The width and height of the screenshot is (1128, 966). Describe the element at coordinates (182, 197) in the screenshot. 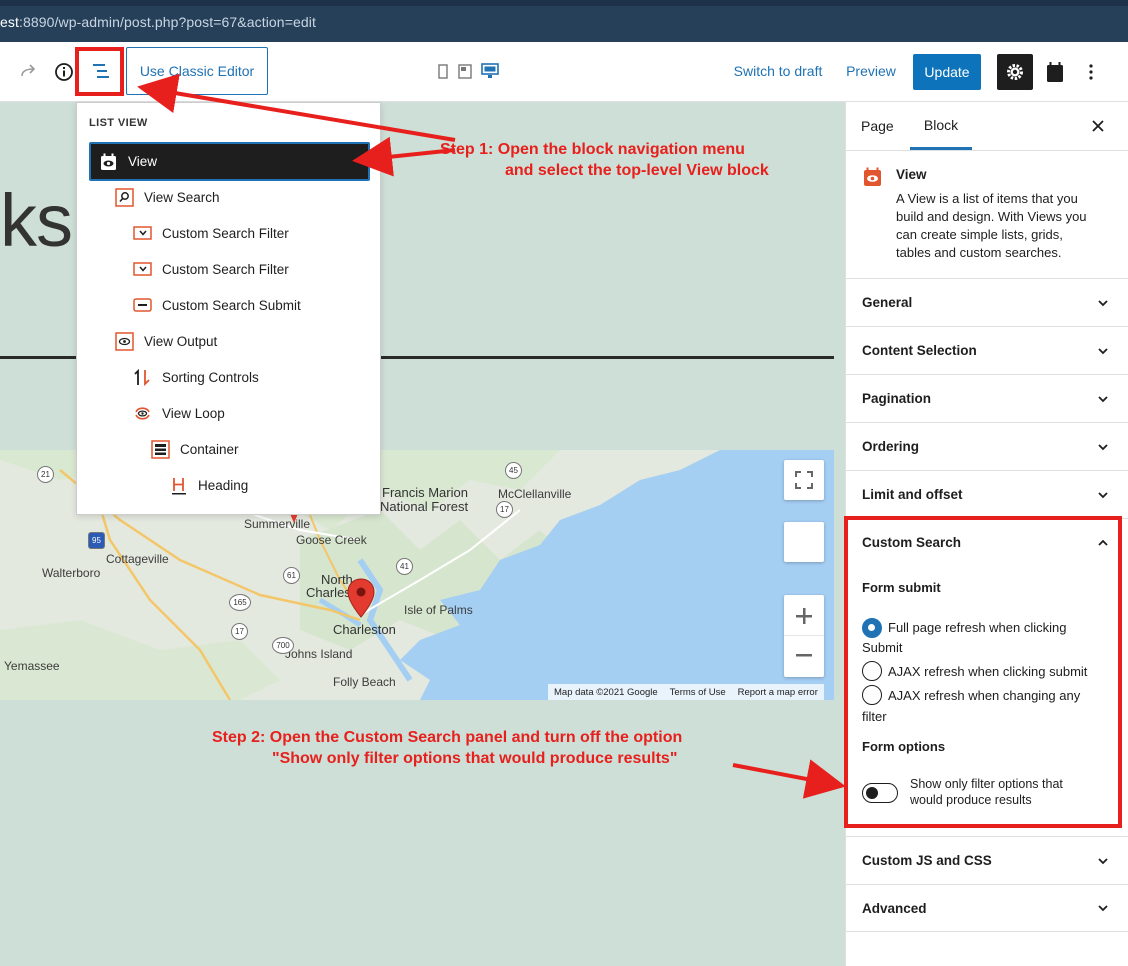

I see `list-view-item-label: View Search` at that location.